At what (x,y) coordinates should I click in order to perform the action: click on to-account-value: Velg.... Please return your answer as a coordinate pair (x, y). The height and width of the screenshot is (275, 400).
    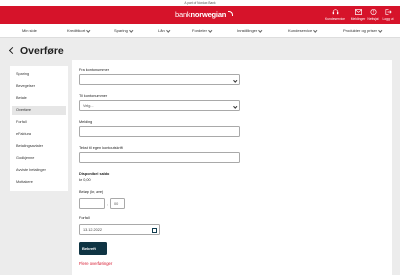
    Looking at the image, I should click on (88, 106).